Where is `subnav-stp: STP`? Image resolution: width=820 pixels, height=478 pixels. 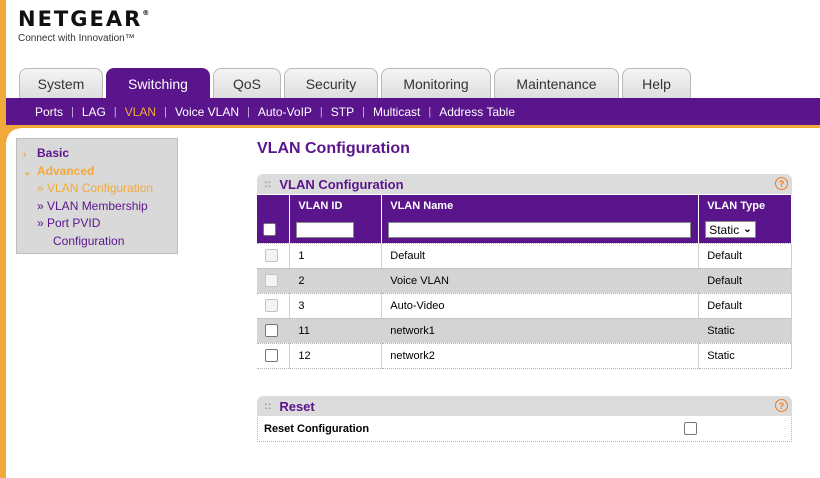
subnav-stp: STP is located at coordinates (342, 112).